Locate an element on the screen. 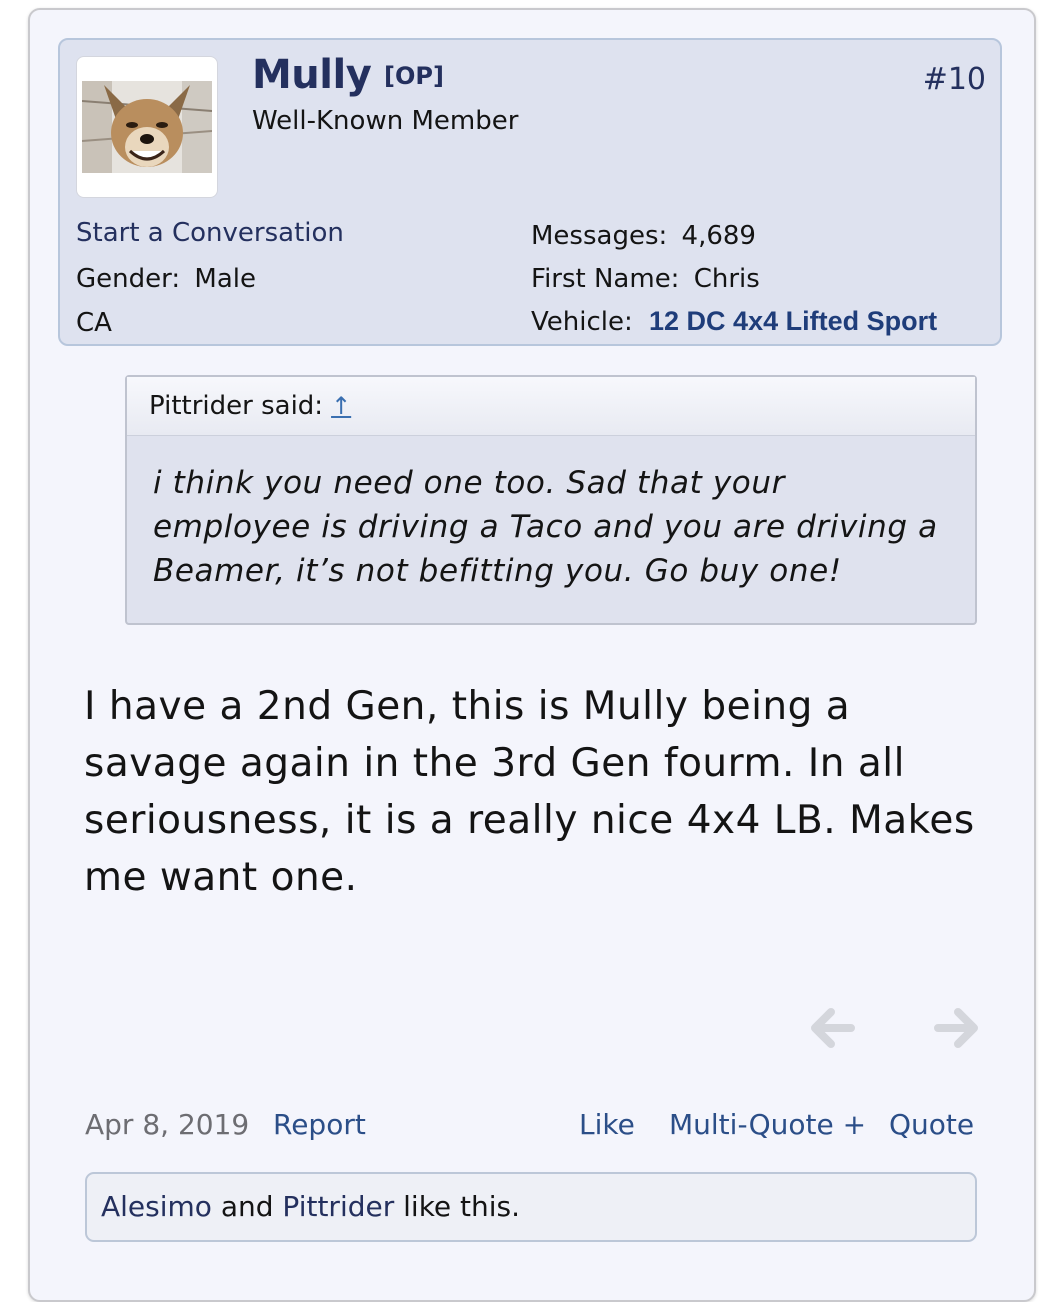  messages-row: Messages: 4,689 is located at coordinates (643, 236).